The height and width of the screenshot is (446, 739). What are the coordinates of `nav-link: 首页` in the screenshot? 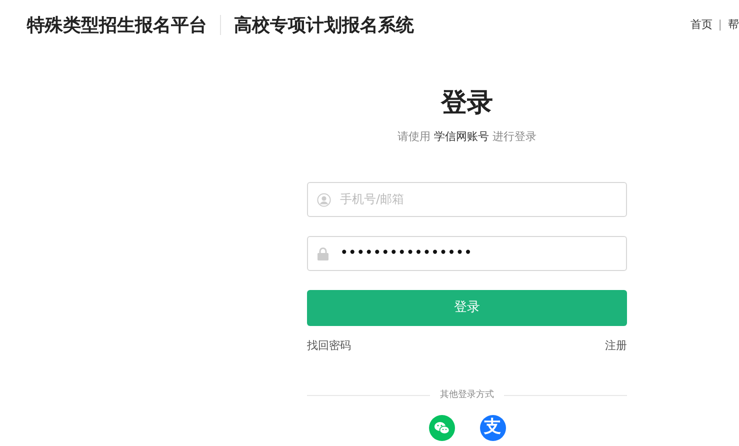 It's located at (701, 25).